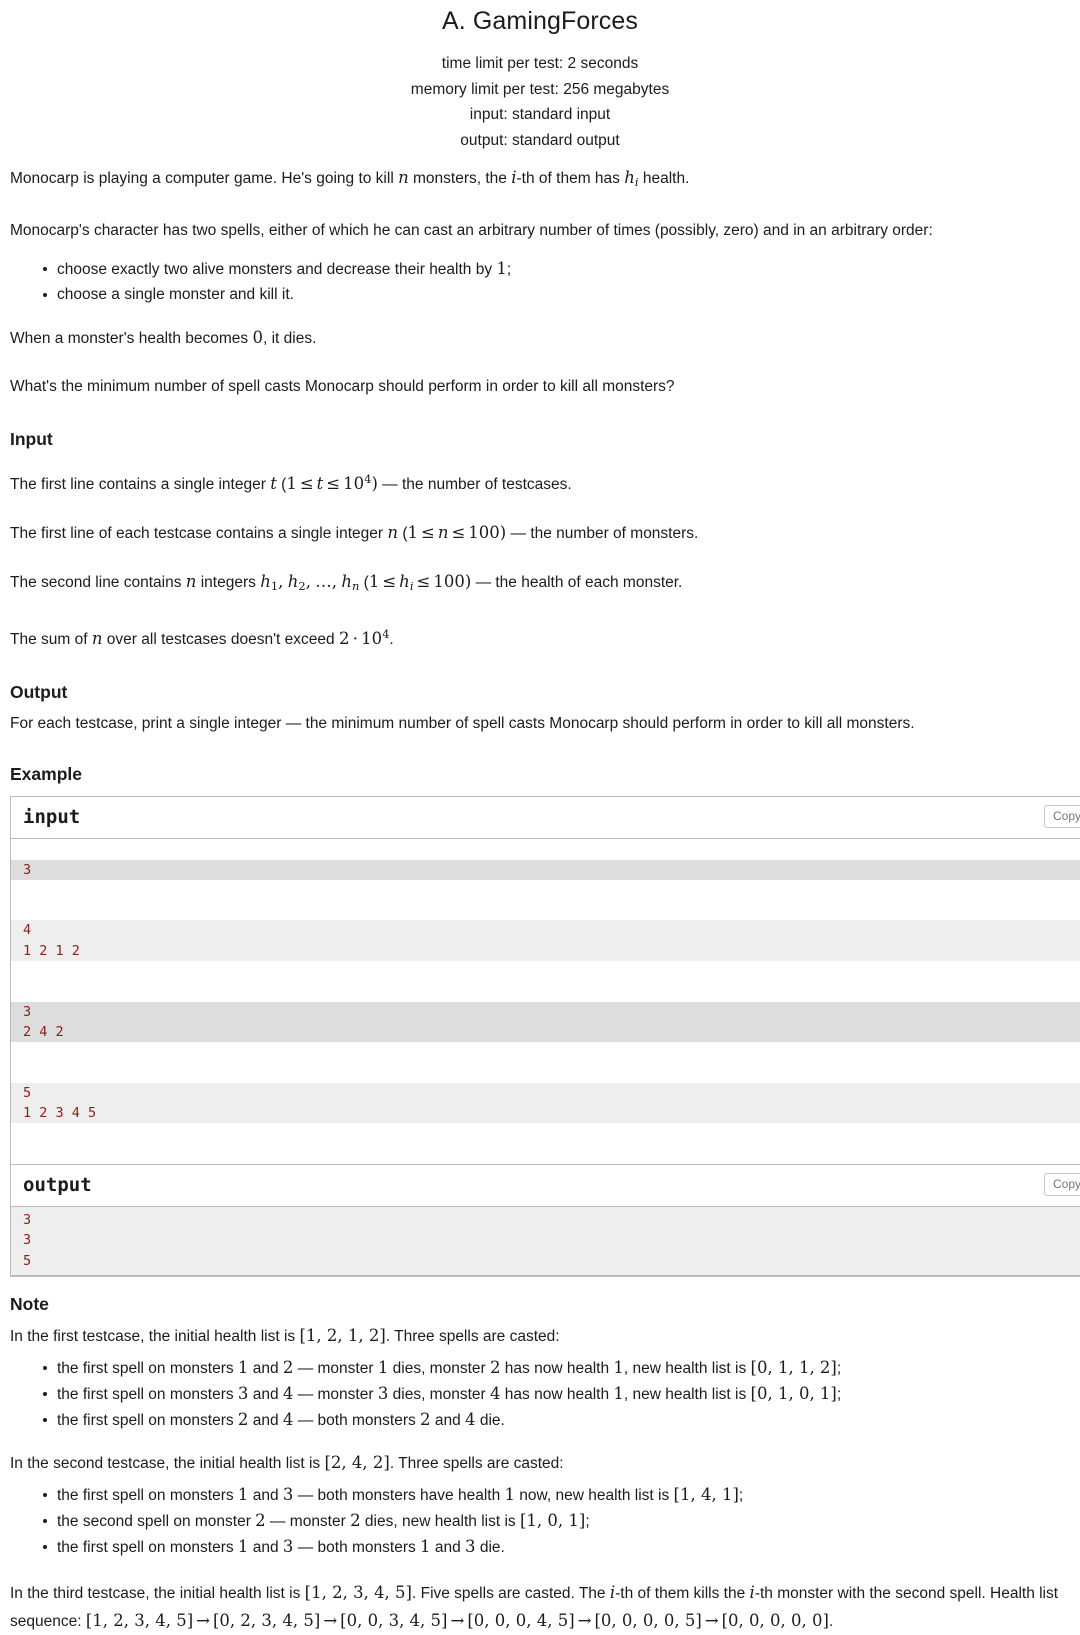  I want to click on math-list: [0, 1, 1, 2], so click(793, 1367).